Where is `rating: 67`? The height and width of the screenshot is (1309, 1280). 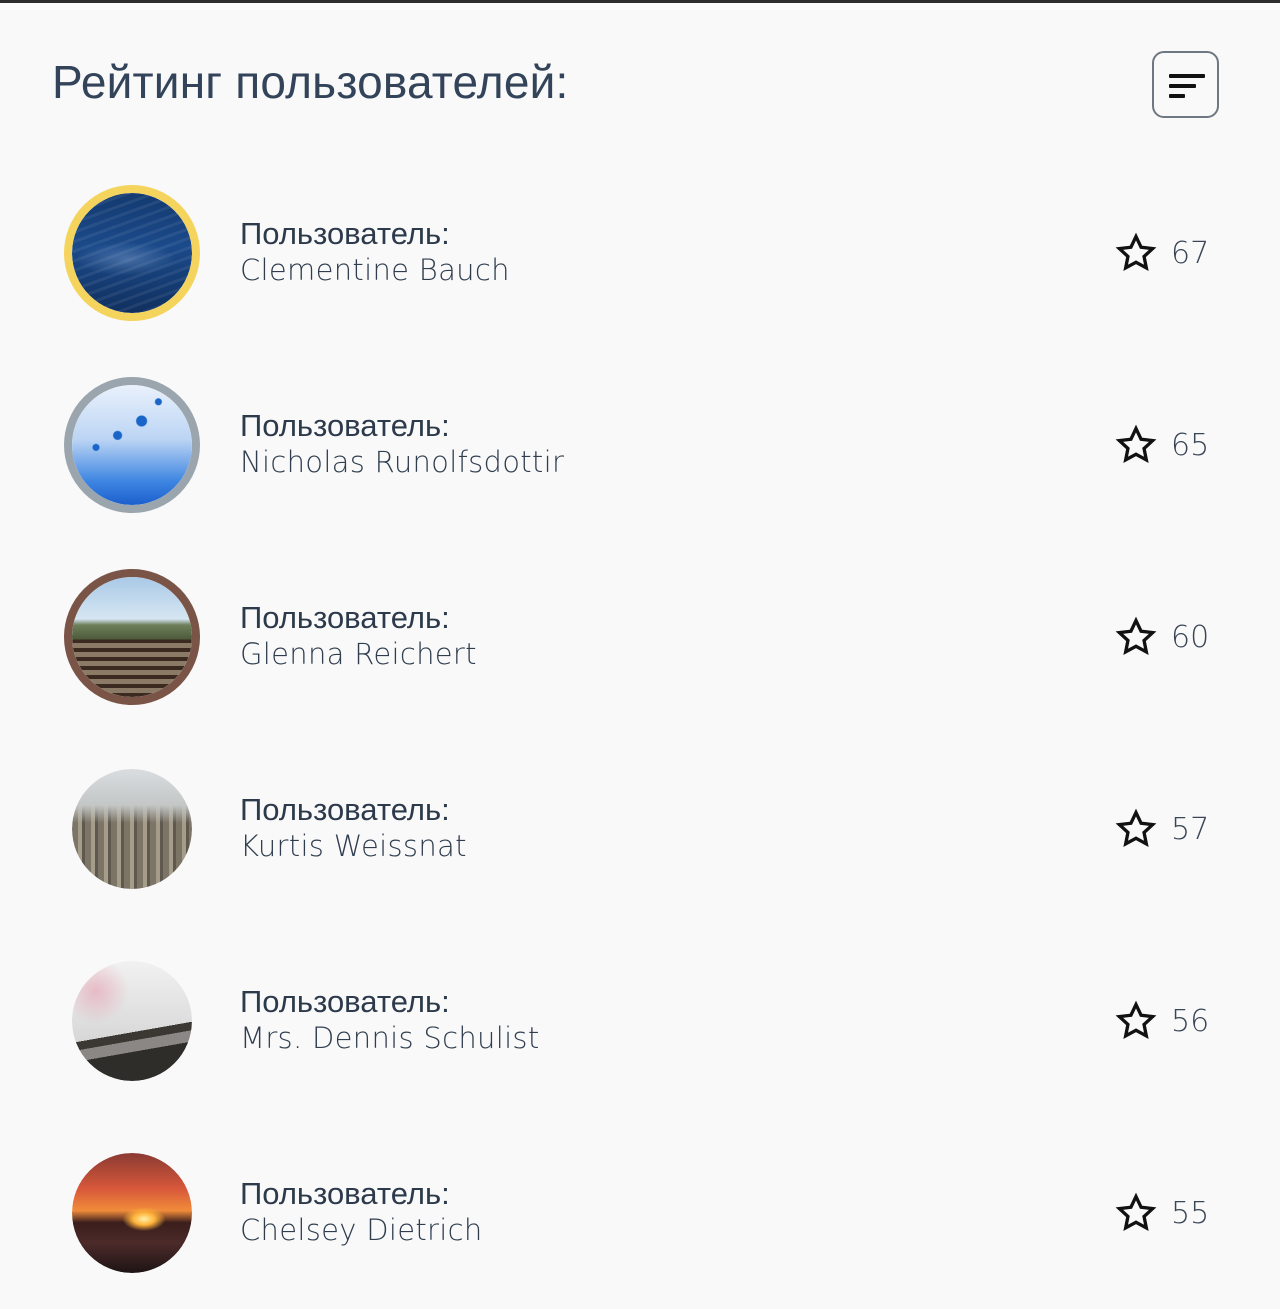
rating: 67 is located at coordinates (1162, 252).